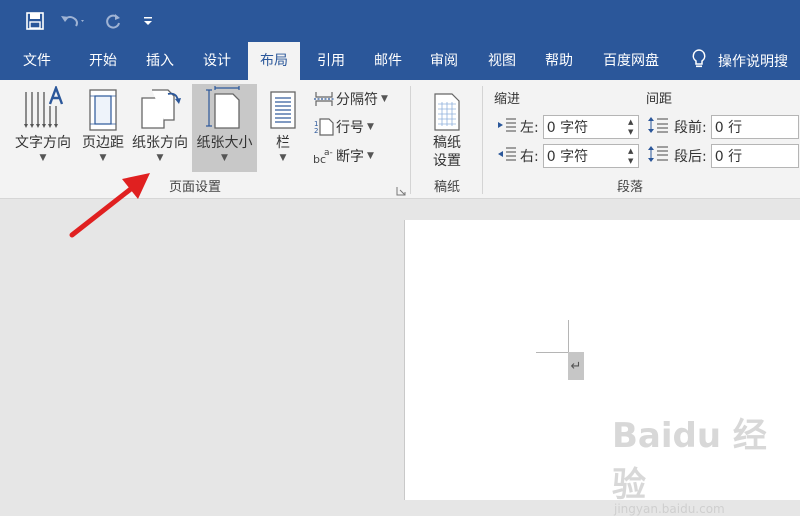  I want to click on svg-text: 2, so click(316, 131).